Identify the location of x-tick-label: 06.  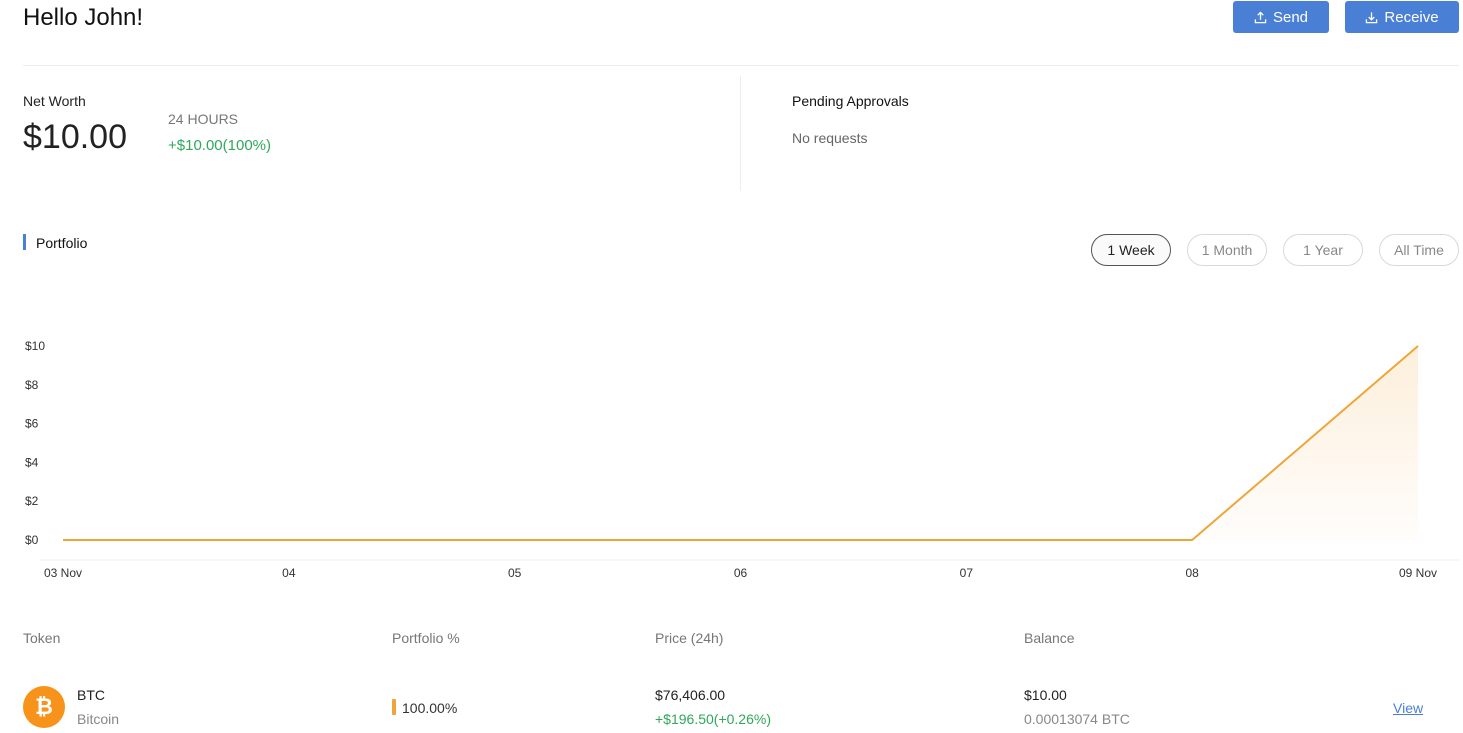
(741, 573).